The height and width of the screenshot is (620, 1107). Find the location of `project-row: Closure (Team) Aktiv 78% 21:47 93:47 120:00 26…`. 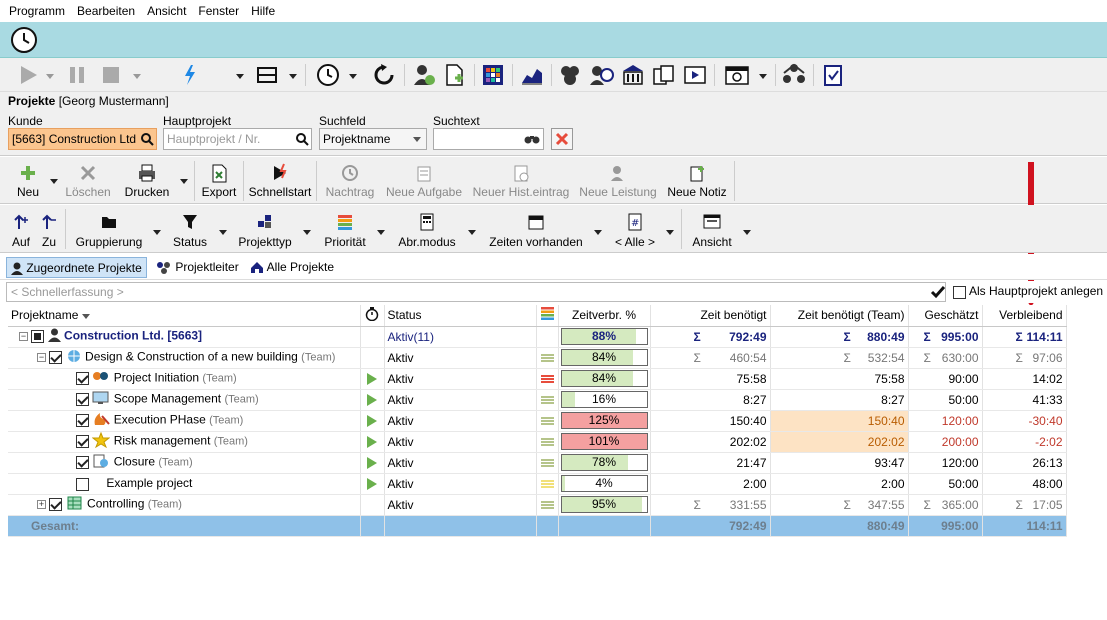

project-row: Closure (Team) Aktiv 78% 21:47 93:47 120:00 26… is located at coordinates (537, 463).